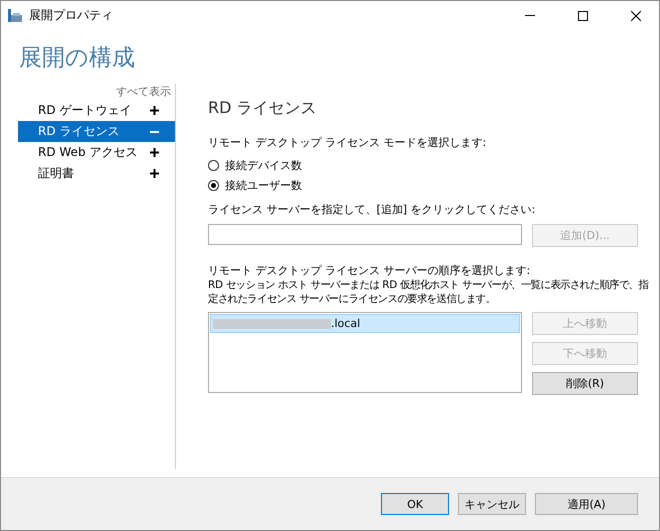 The height and width of the screenshot is (531, 660). What do you see at coordinates (370, 271) in the screenshot?
I see `order-label: リモート デスクトップ ライセンス サーバーの順序を選択します:` at bounding box center [370, 271].